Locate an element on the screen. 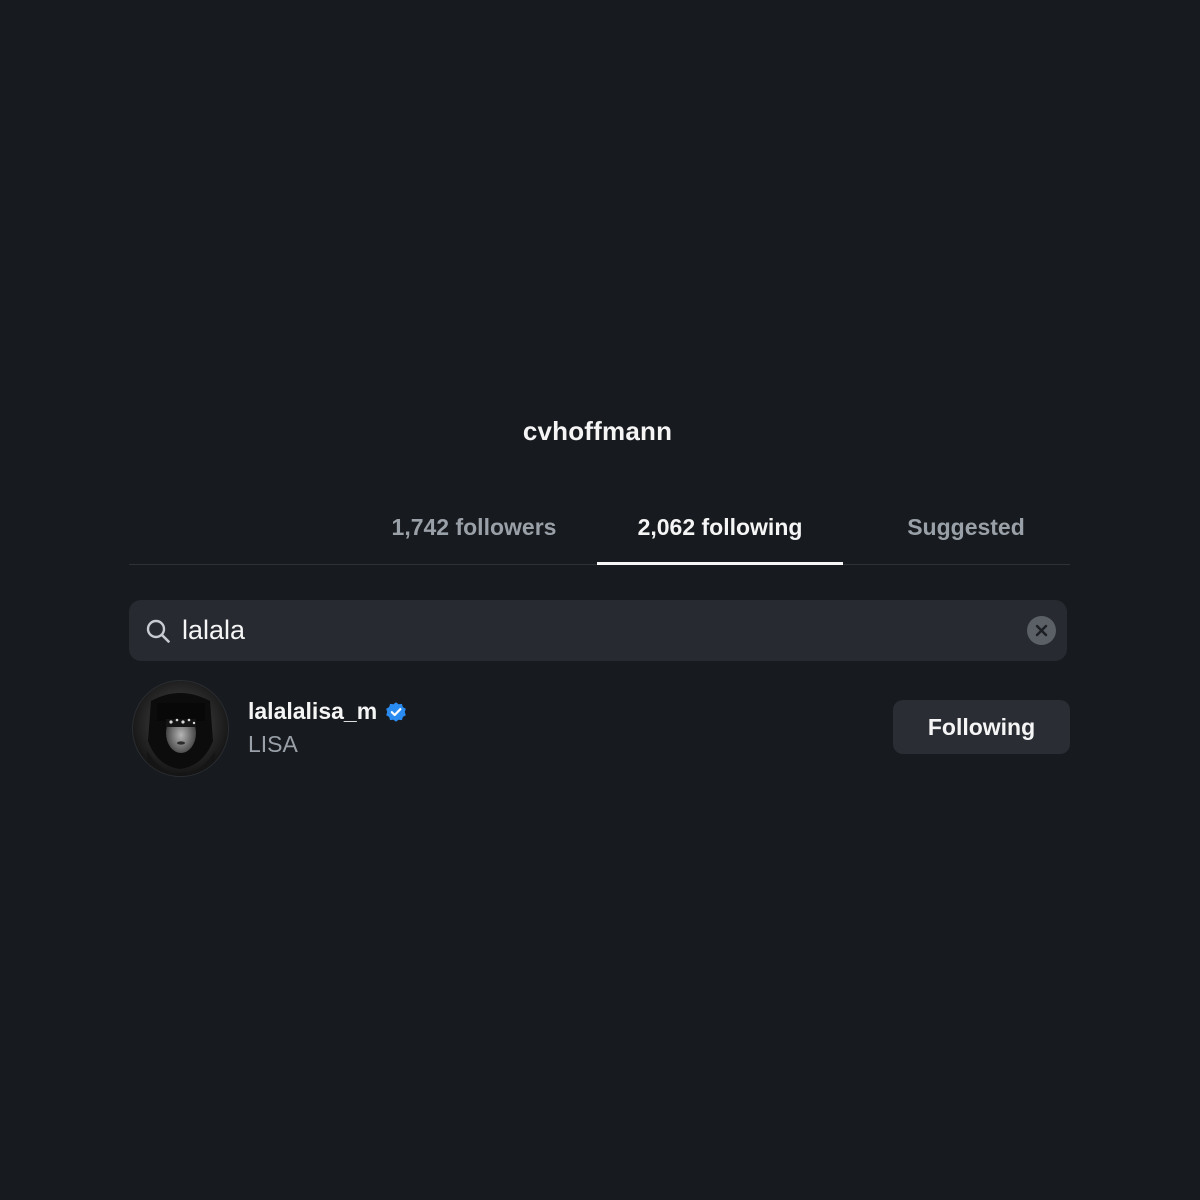  tab-following: 2,062 following is located at coordinates (720, 530).